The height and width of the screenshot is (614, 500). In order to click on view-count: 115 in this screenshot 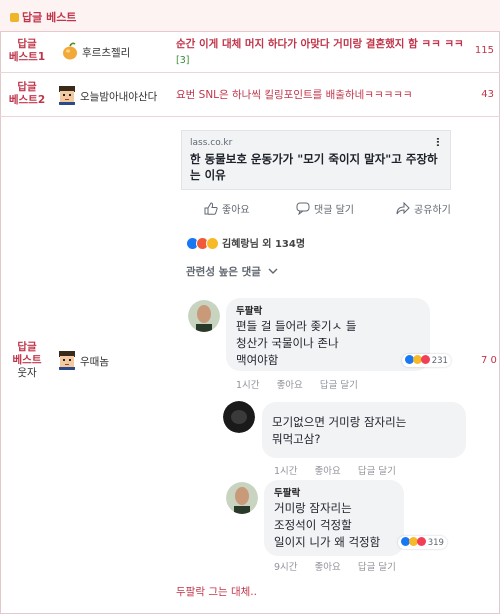, I will do `click(484, 50)`.